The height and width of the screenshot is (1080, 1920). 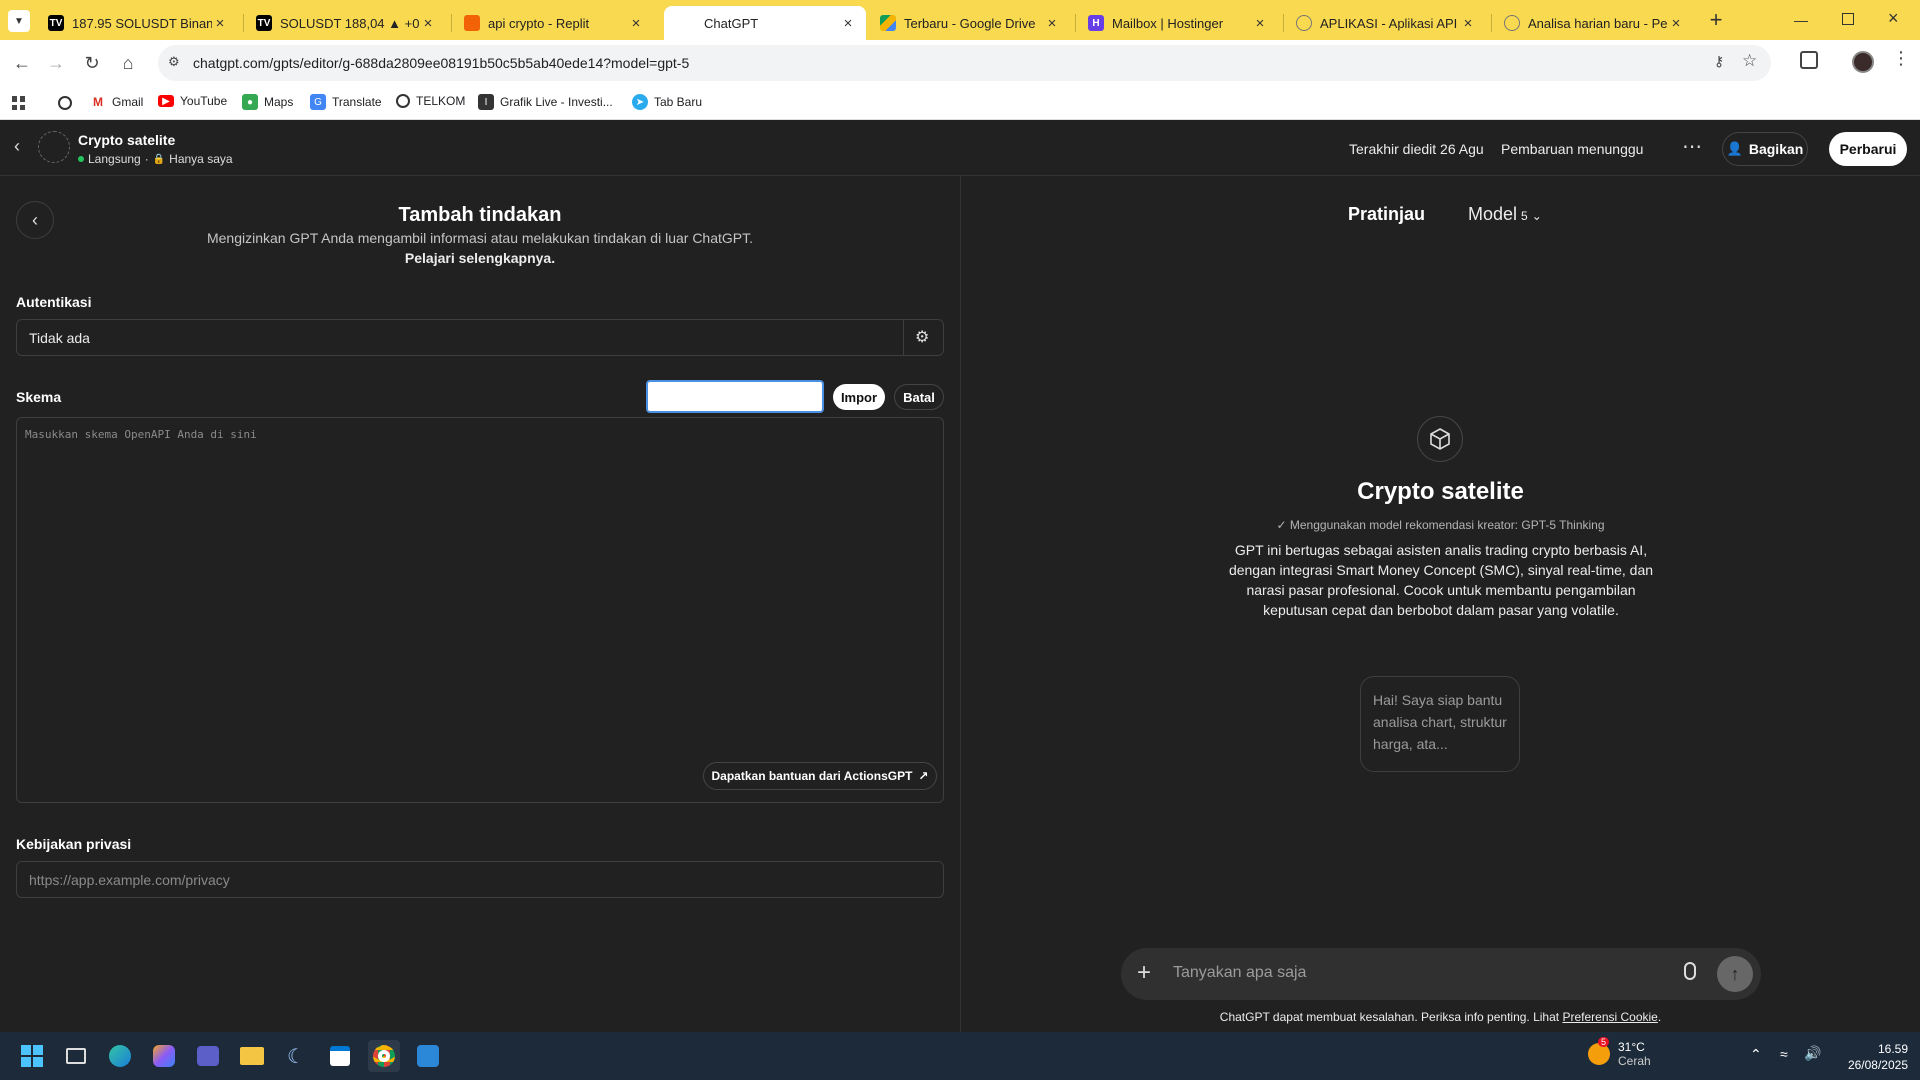 What do you see at coordinates (159, 159) in the screenshot?
I see `lock-icon: 🔒` at bounding box center [159, 159].